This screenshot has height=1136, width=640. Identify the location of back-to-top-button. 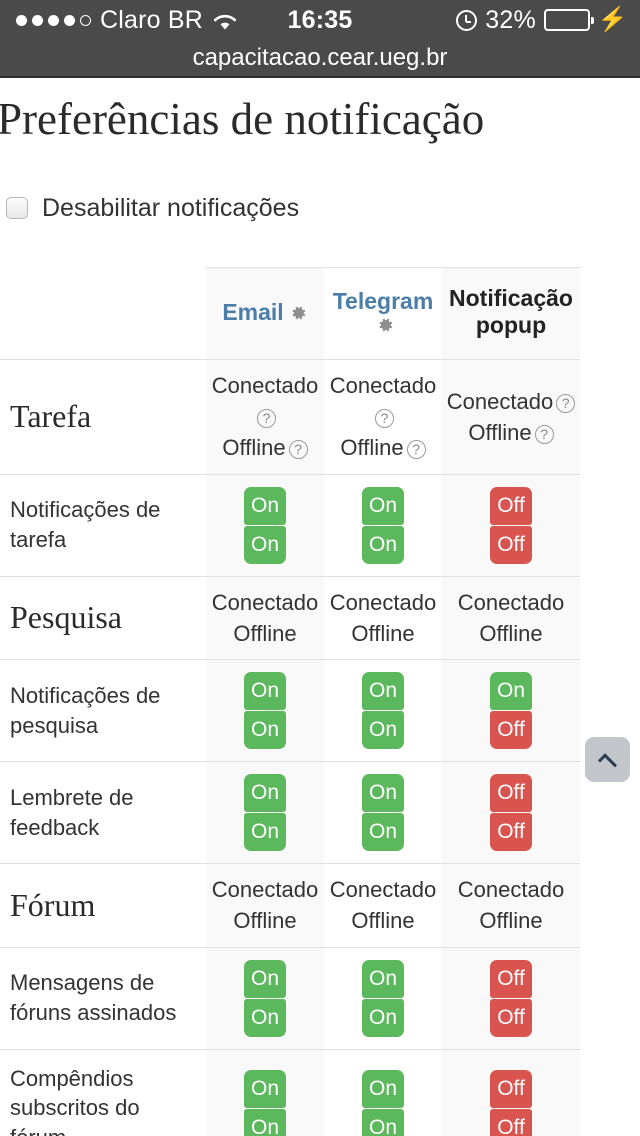
(607, 759).